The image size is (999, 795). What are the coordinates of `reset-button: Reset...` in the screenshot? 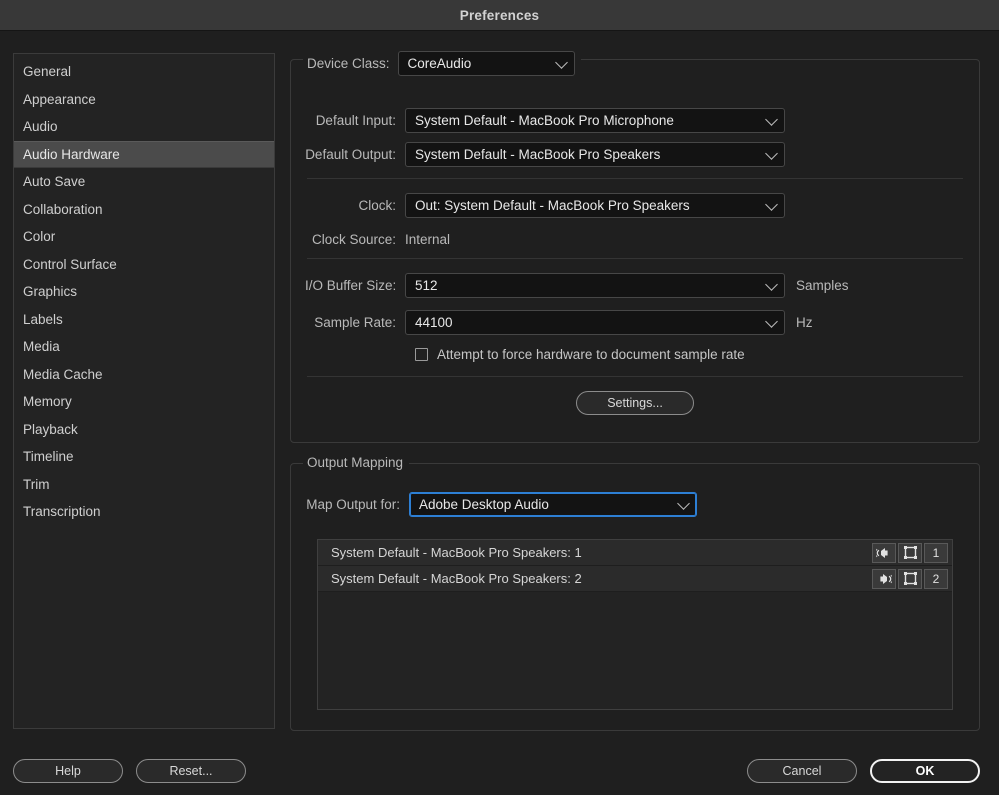 It's located at (191, 771).